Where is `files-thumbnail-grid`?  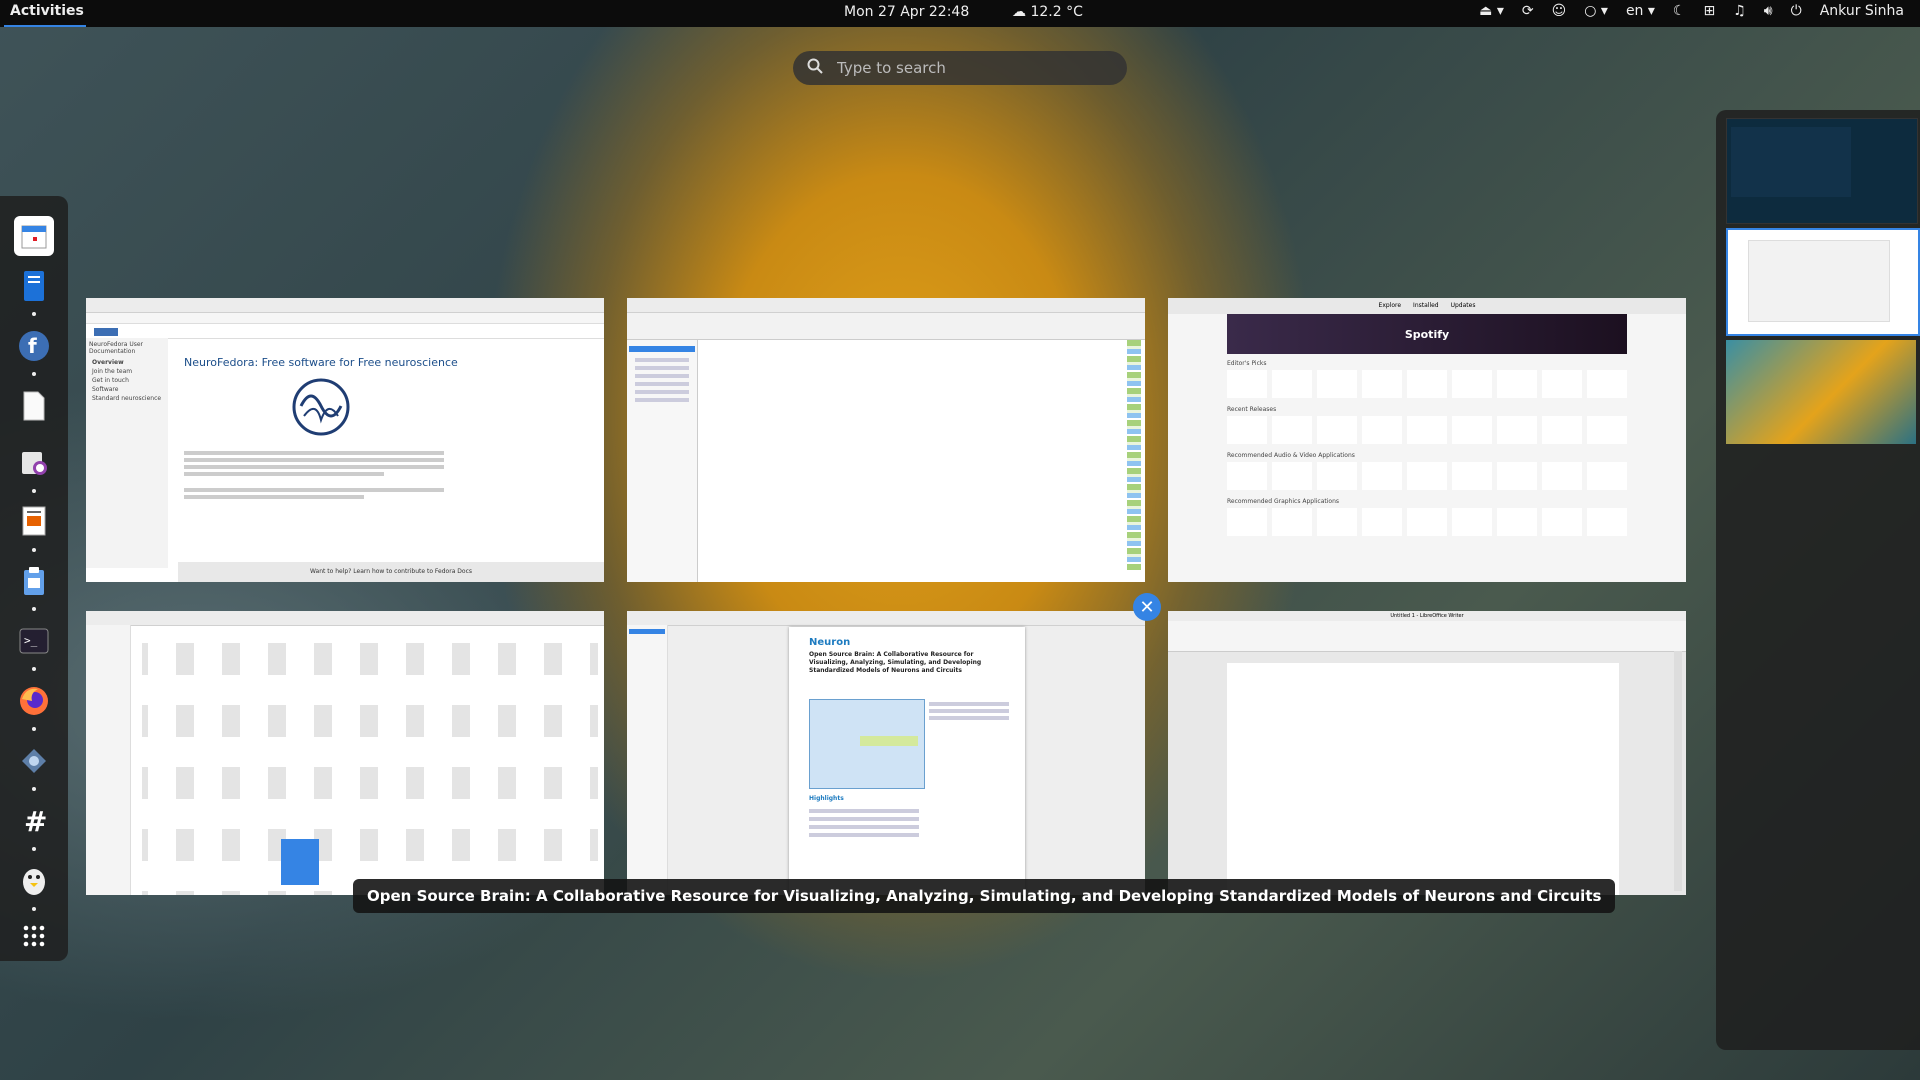
files-thumbnail-grid is located at coordinates (370, 765).